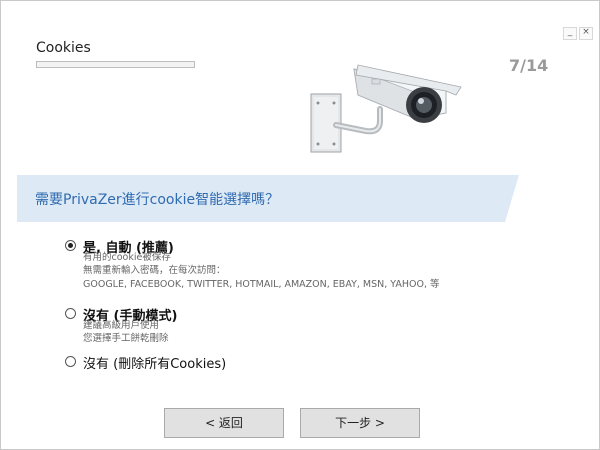  I want to click on security-camera-icon, so click(386, 108).